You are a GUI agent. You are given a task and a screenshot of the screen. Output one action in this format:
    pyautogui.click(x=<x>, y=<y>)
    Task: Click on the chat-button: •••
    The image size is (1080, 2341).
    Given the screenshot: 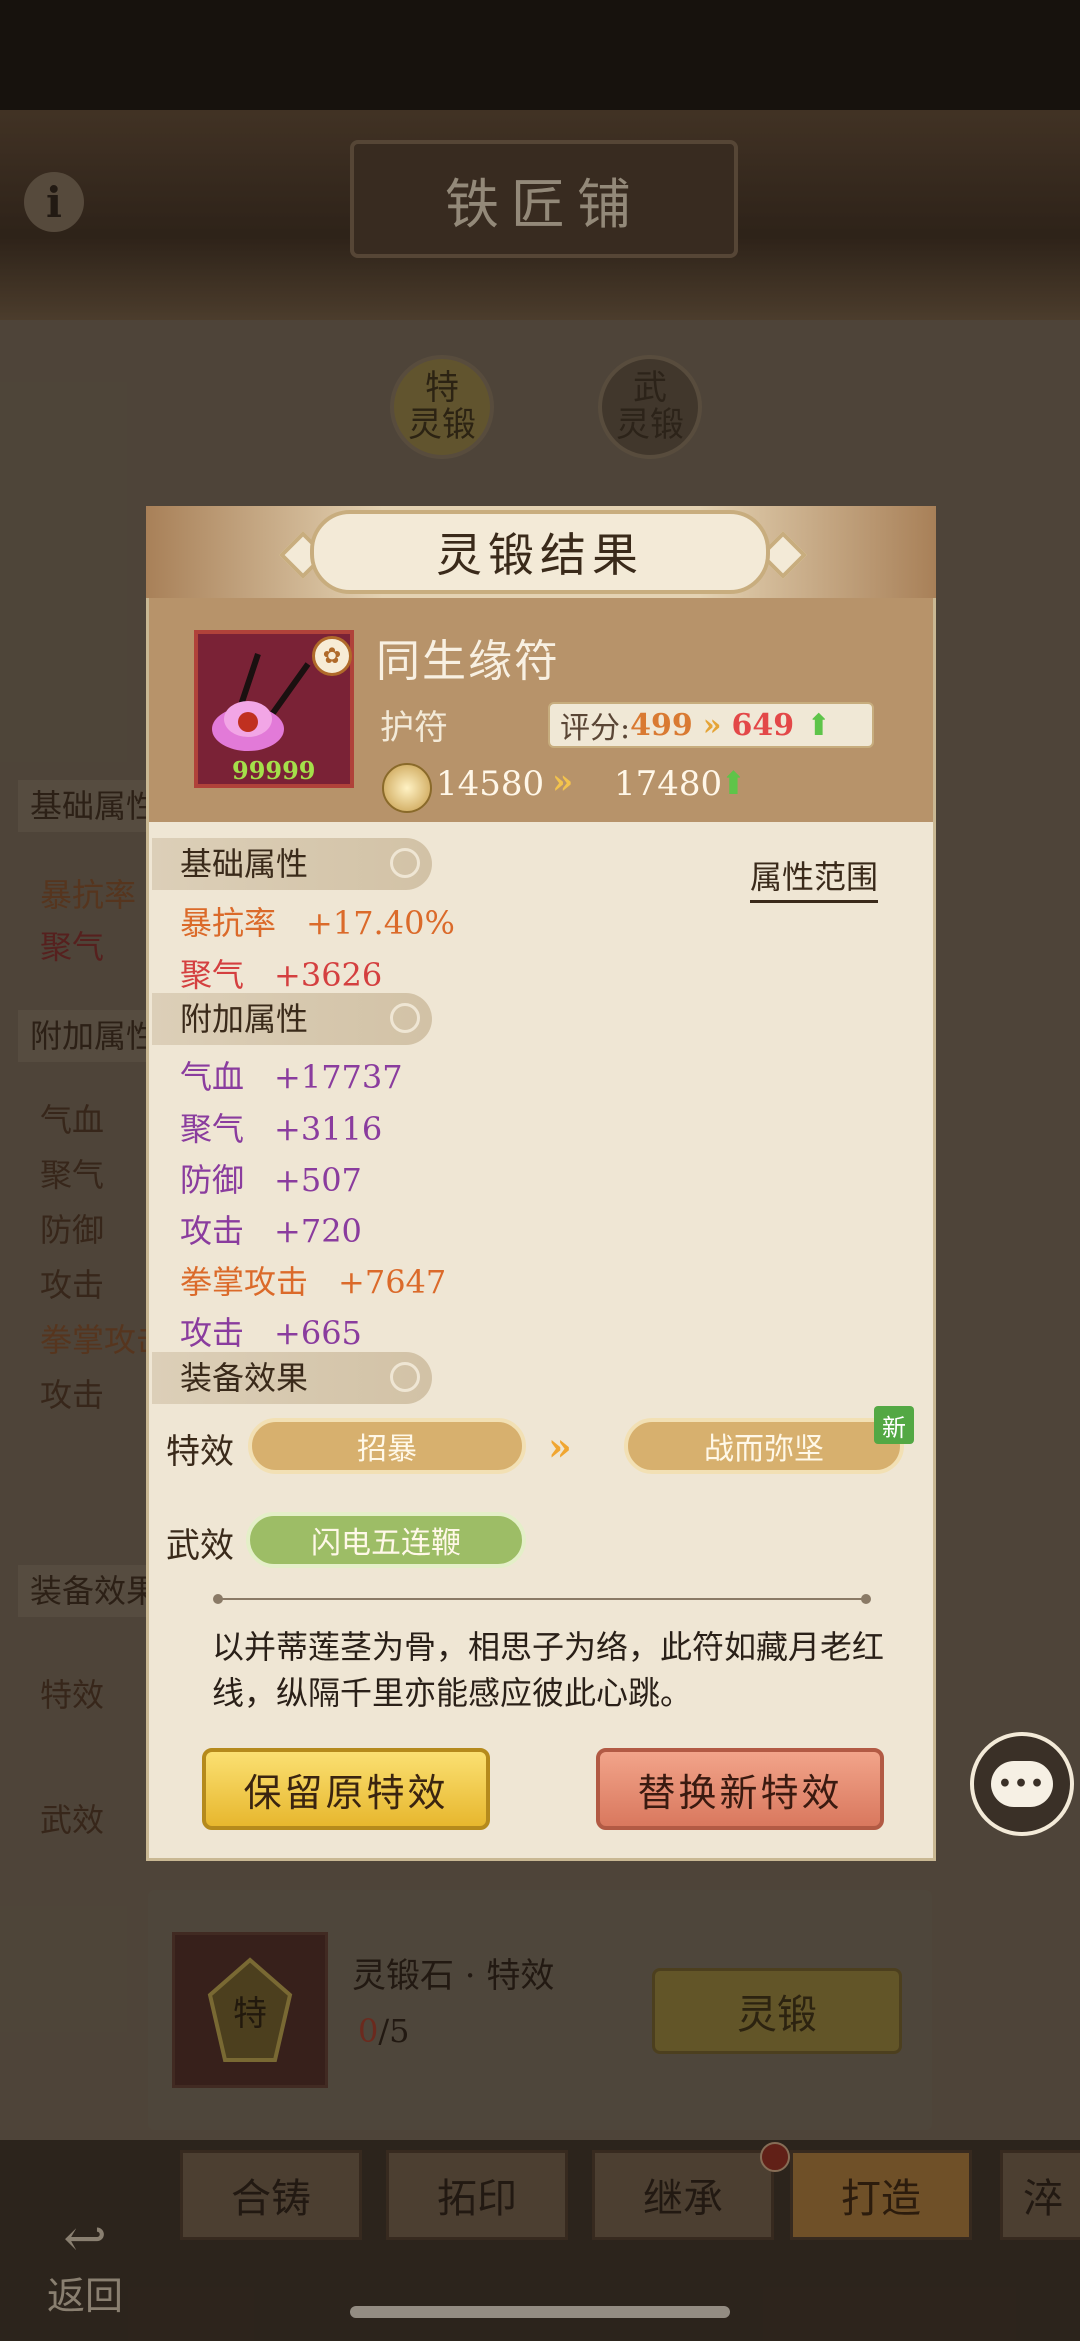 What is the action you would take?
    pyautogui.click(x=1022, y=1784)
    